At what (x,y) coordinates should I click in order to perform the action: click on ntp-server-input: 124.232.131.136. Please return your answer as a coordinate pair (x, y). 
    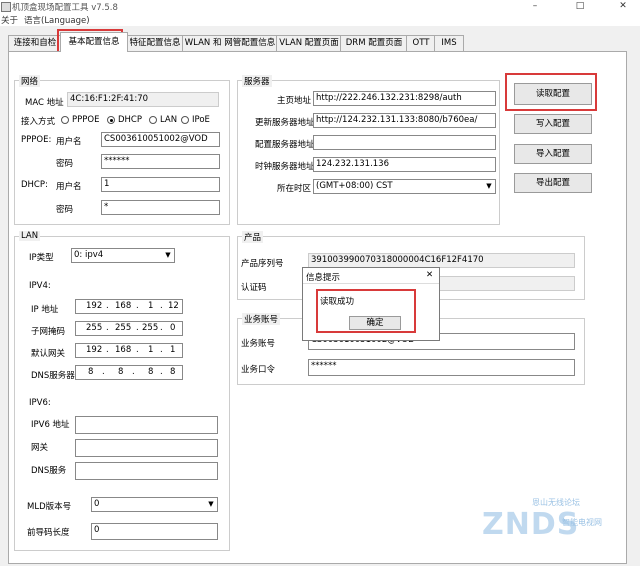
    Looking at the image, I should click on (404, 164).